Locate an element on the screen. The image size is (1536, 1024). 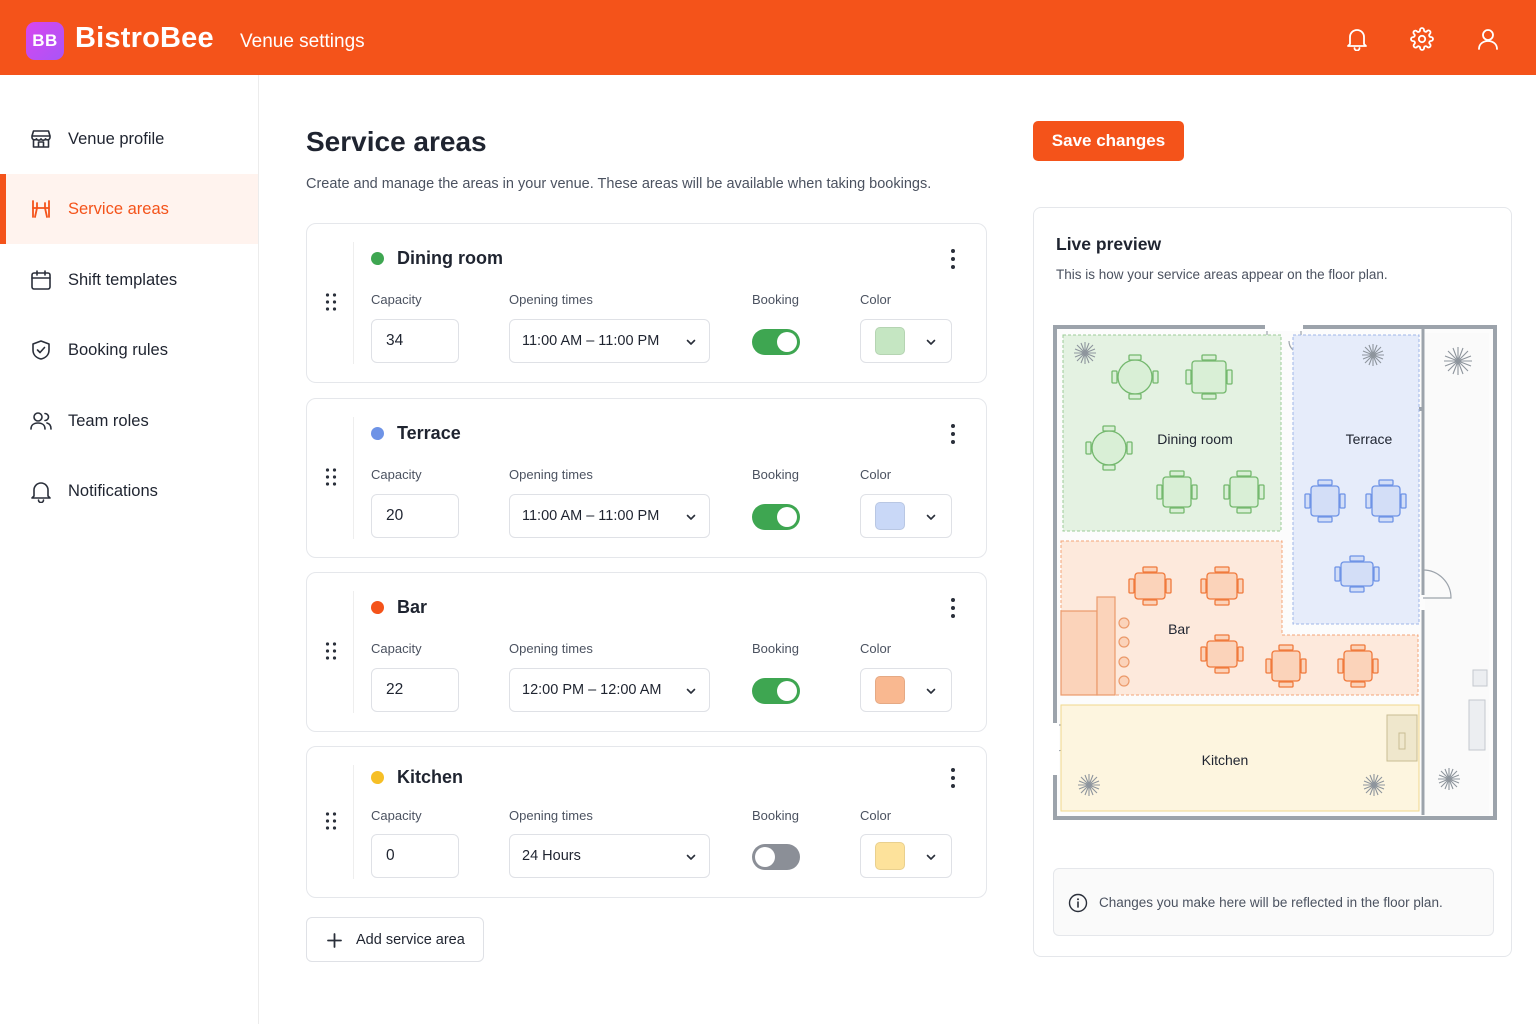
sidebar-item-venue-profile: Venue profile is located at coordinates (129, 139).